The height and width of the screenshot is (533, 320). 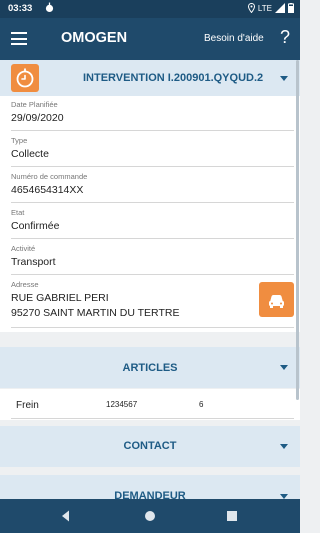 I want to click on scrollbar, so click(x=297, y=230).